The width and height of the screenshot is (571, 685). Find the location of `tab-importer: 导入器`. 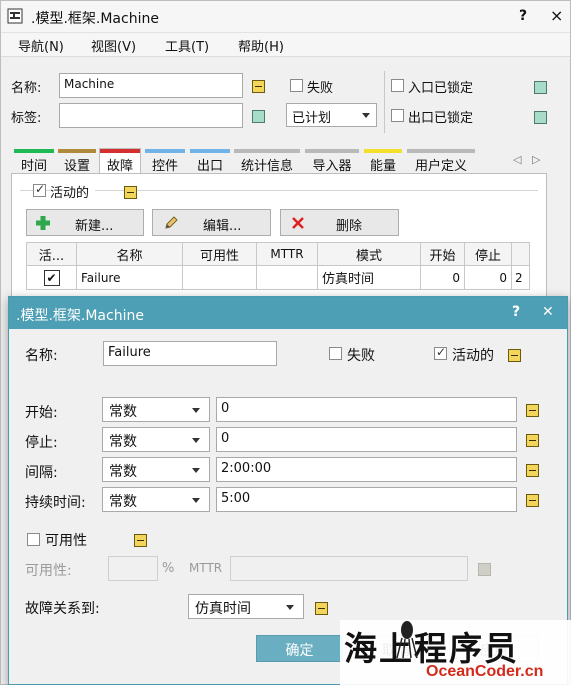

tab-importer: 导入器 is located at coordinates (332, 161).